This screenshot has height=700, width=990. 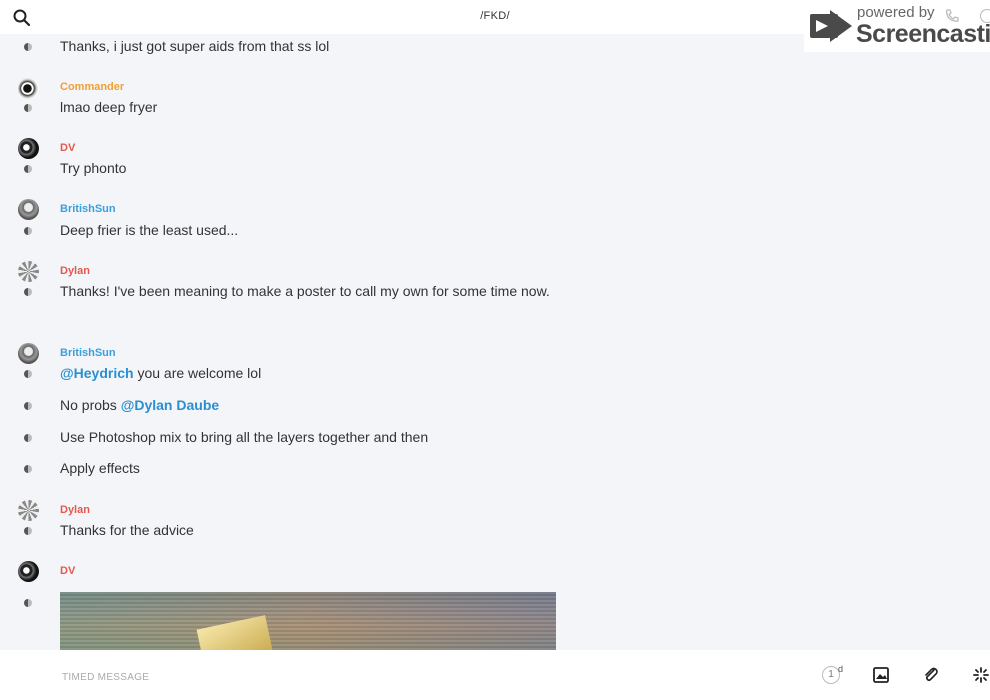 What do you see at coordinates (90, 405) in the screenshot?
I see `message-text-body: No probs` at bounding box center [90, 405].